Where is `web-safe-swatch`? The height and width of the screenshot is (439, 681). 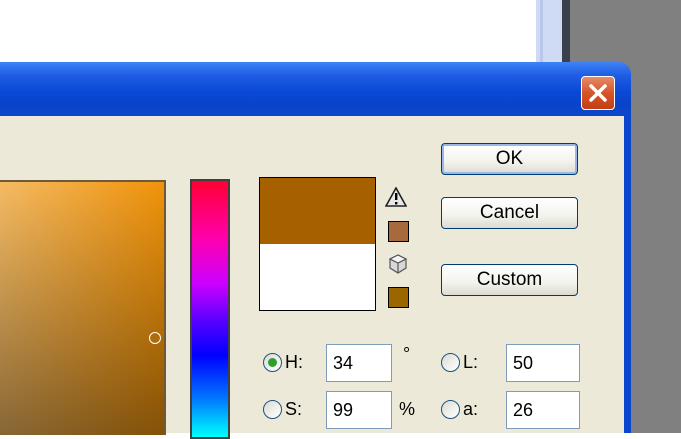
web-safe-swatch is located at coordinates (398, 297).